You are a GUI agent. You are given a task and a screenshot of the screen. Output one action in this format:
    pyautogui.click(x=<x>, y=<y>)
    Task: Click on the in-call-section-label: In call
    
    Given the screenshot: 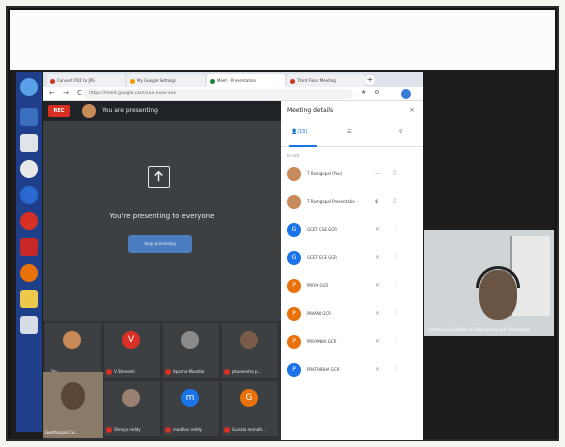 What is the action you would take?
    pyautogui.click(x=293, y=155)
    